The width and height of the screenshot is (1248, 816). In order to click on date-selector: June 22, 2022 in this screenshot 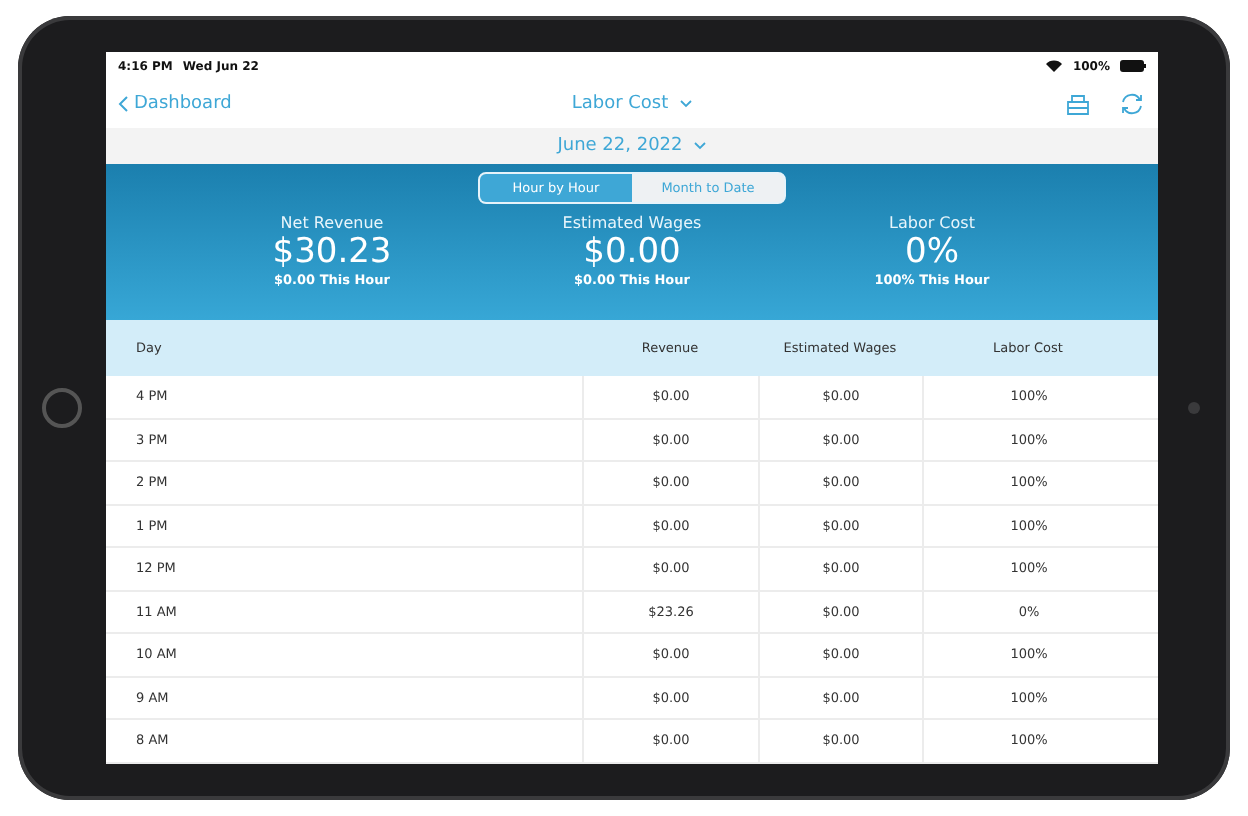, I will do `click(620, 146)`.